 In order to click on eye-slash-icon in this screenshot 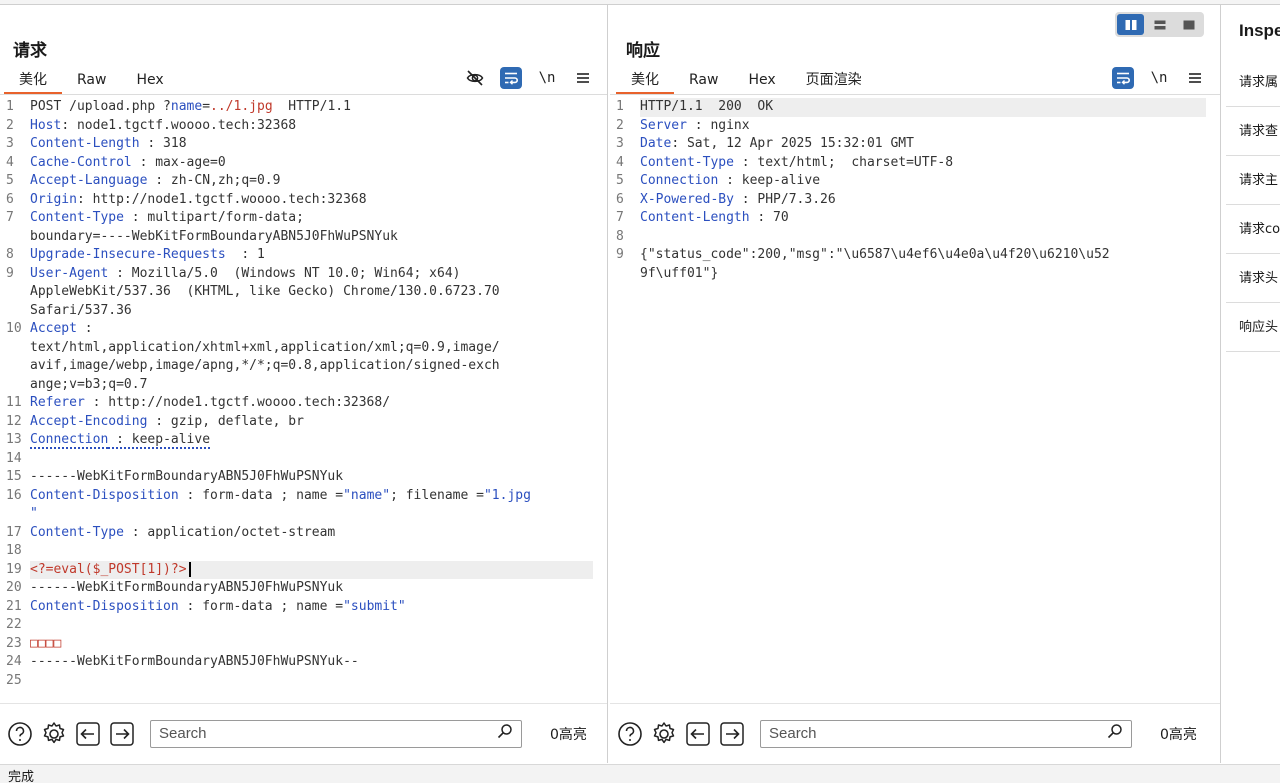, I will do `click(475, 78)`.